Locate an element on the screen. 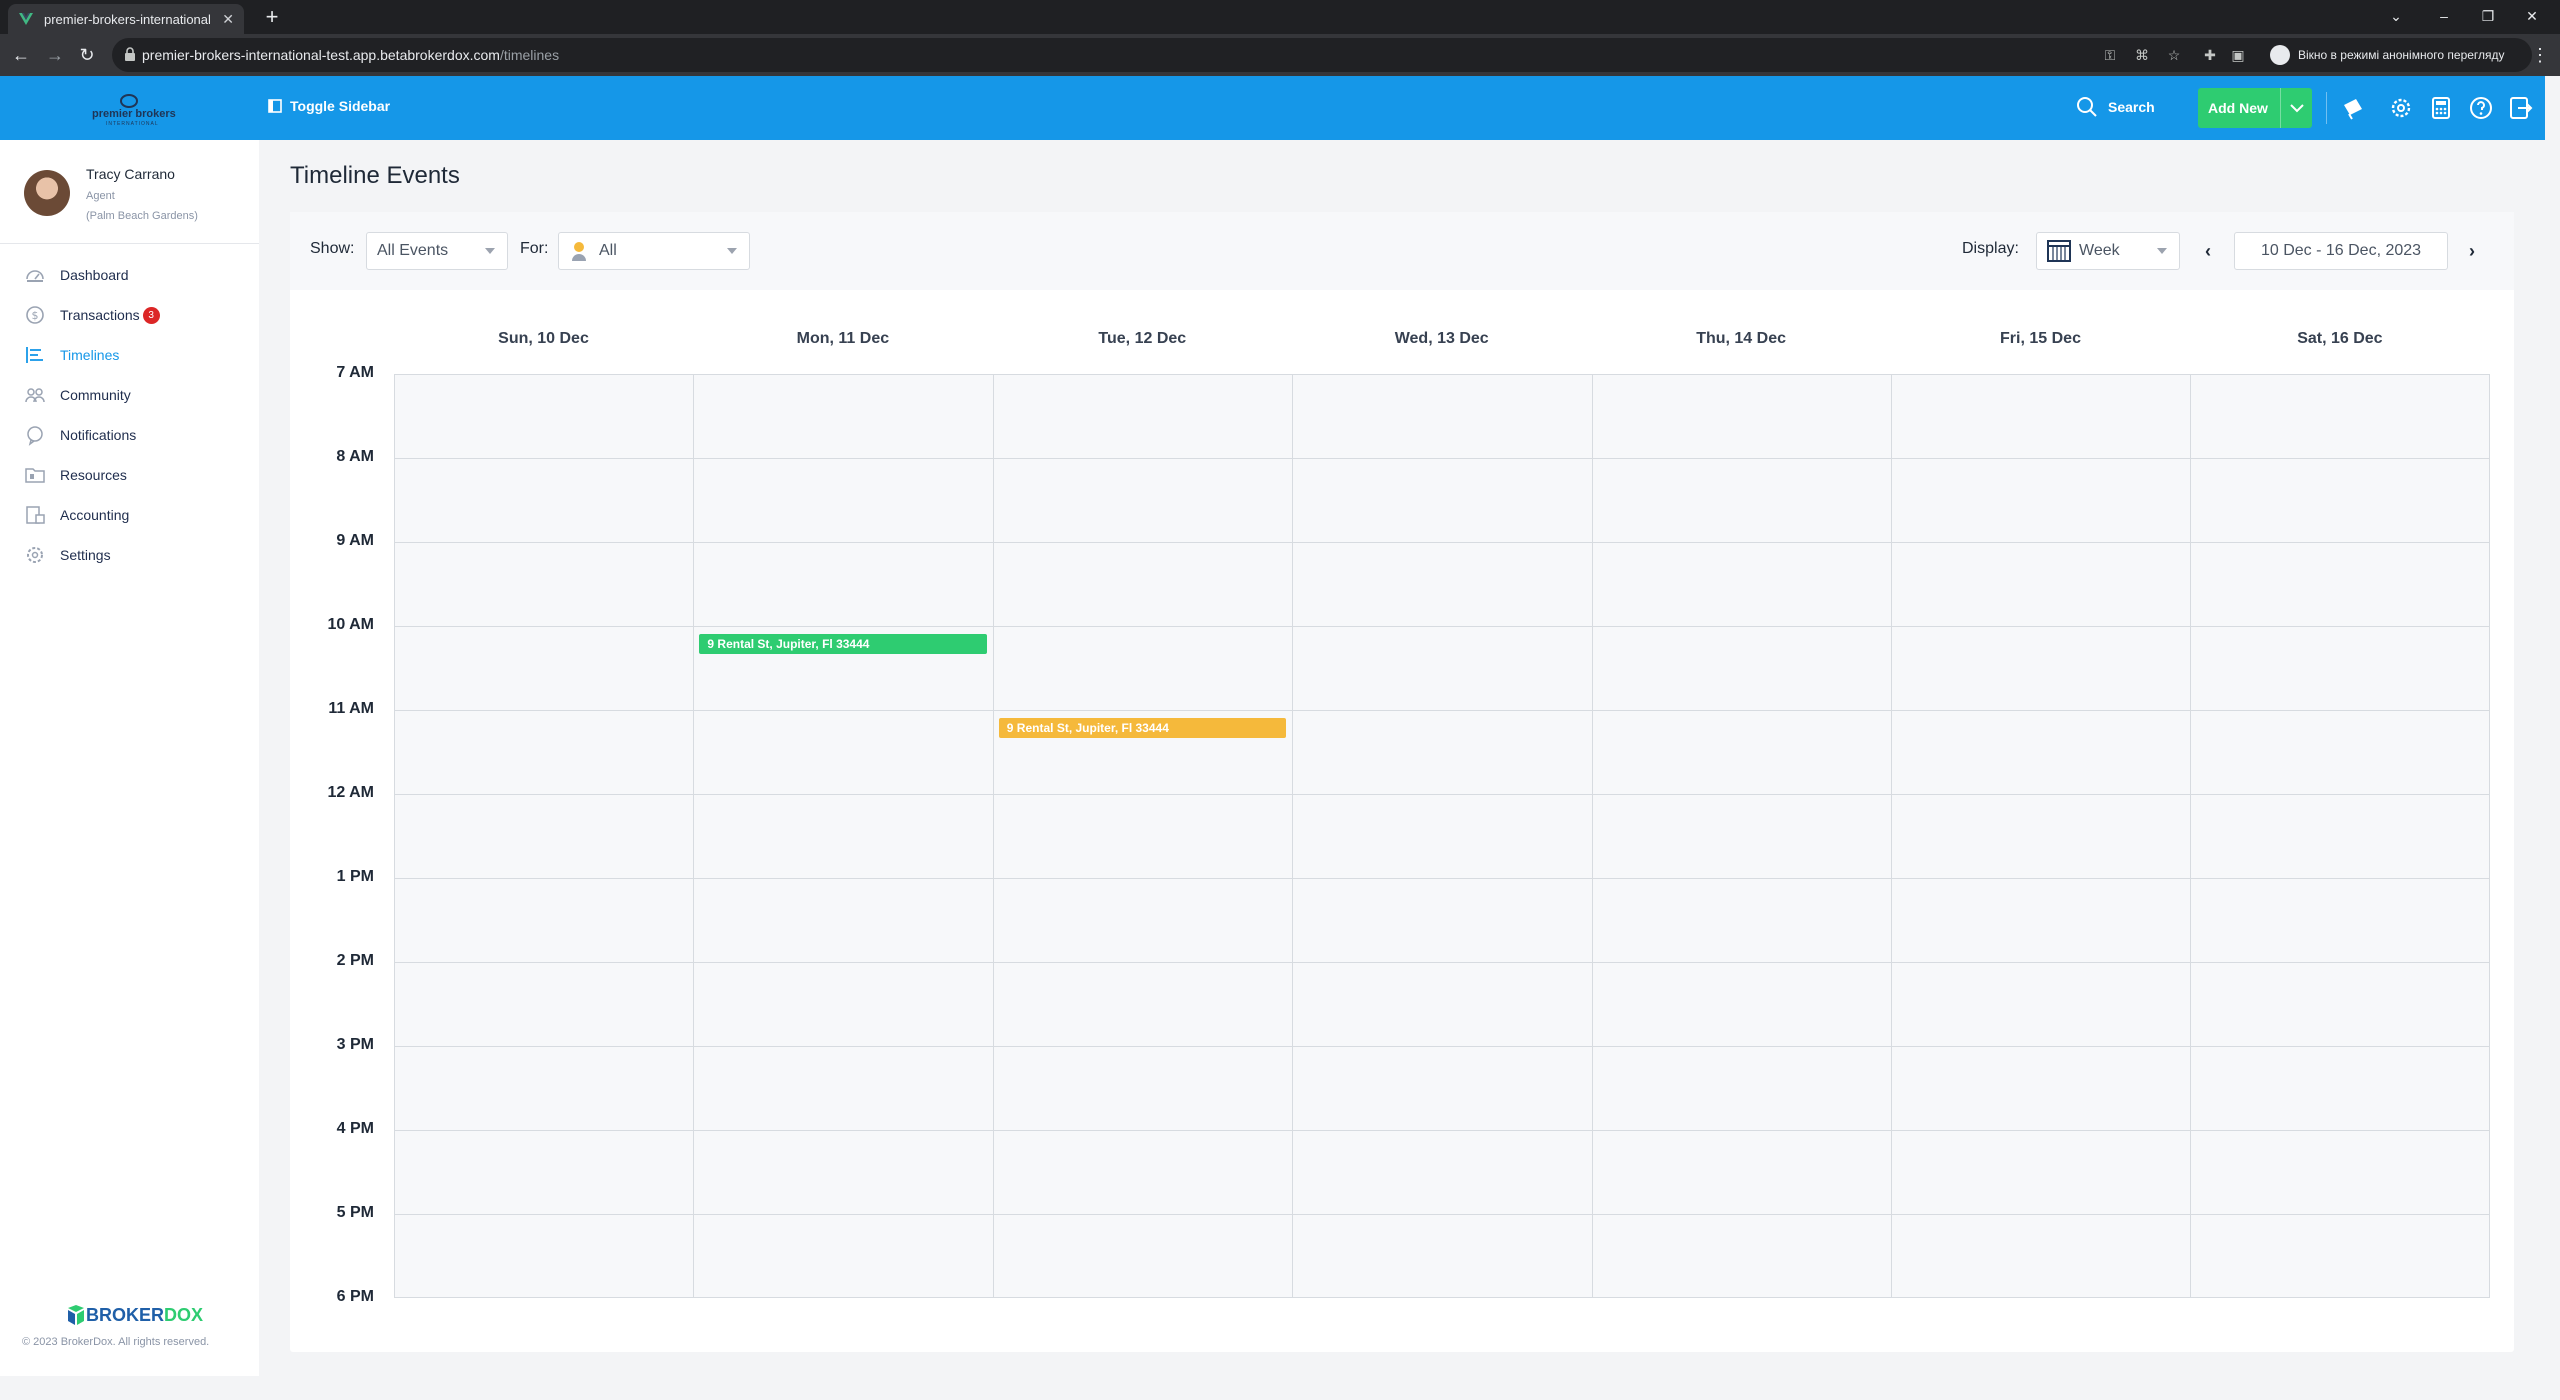 The image size is (2560, 1400). show-select-value: All Events is located at coordinates (413, 250).